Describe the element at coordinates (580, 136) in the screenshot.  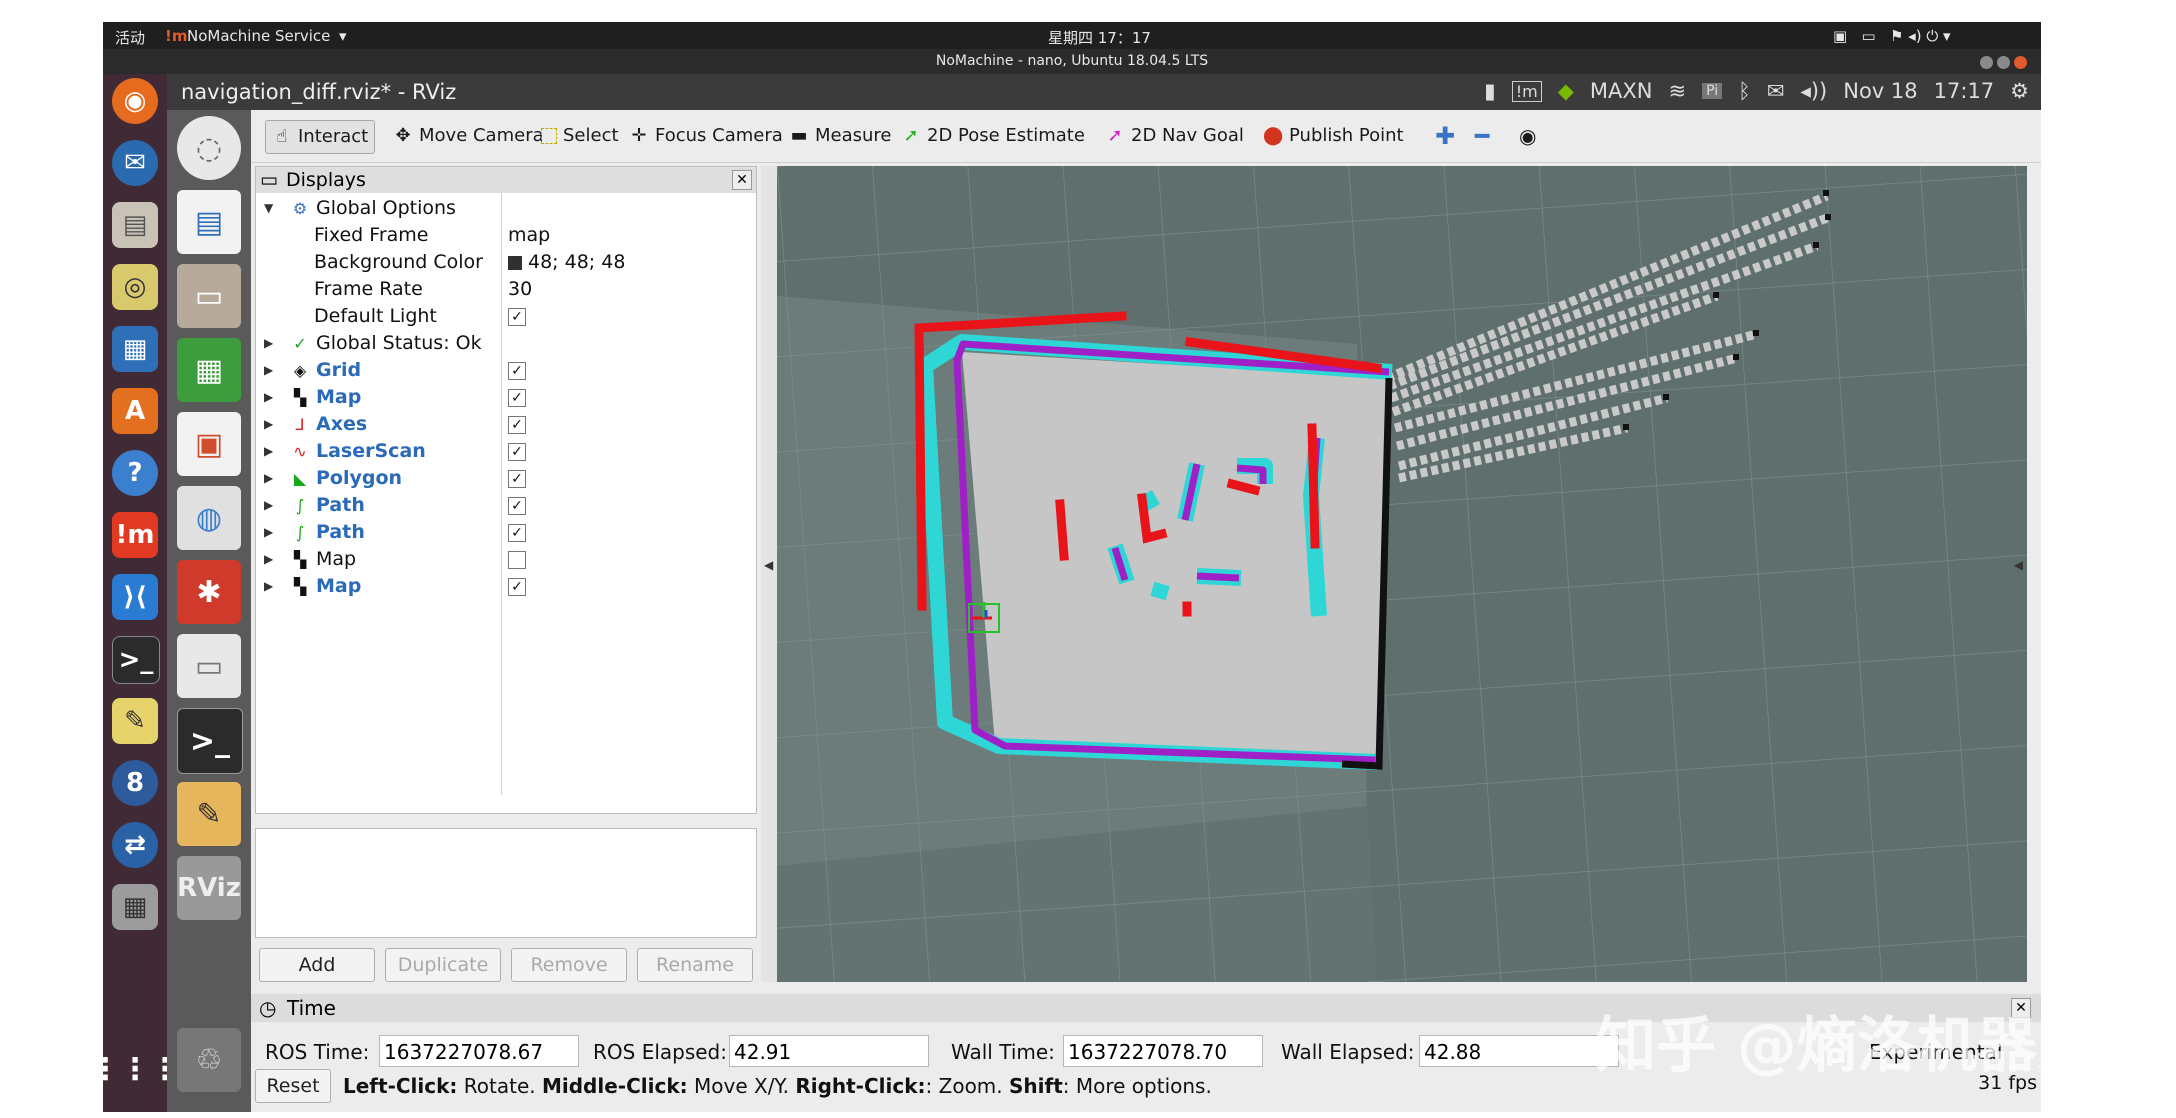
I see `select-tool: Select` at that location.